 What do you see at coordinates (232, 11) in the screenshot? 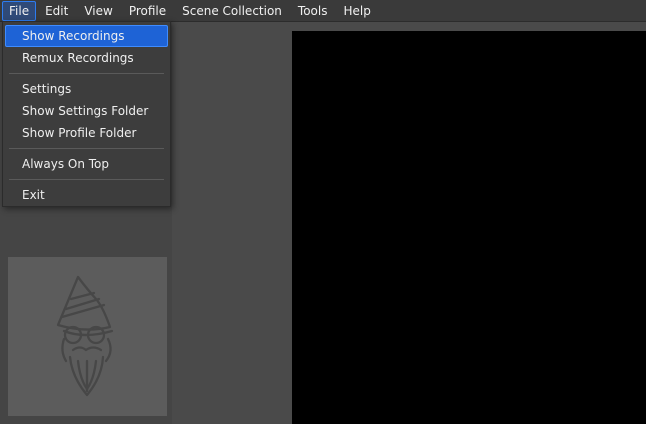
I see `menu-scene-collection: Scene Collection` at bounding box center [232, 11].